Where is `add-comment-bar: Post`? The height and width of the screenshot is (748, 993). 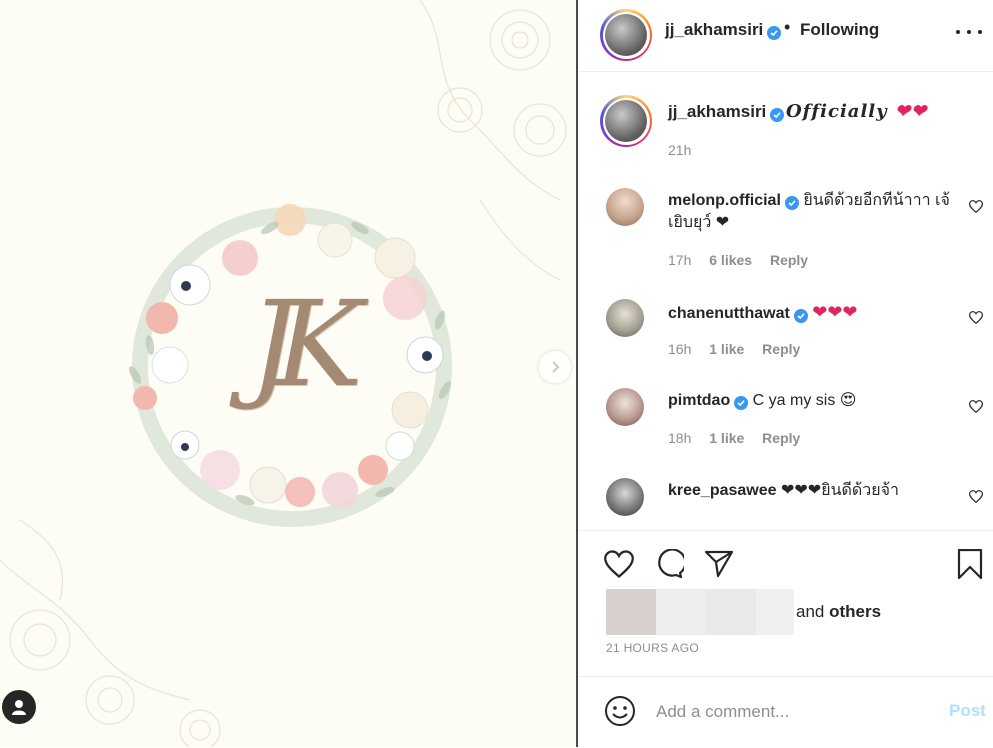
add-comment-bar: Post is located at coordinates (785, 712).